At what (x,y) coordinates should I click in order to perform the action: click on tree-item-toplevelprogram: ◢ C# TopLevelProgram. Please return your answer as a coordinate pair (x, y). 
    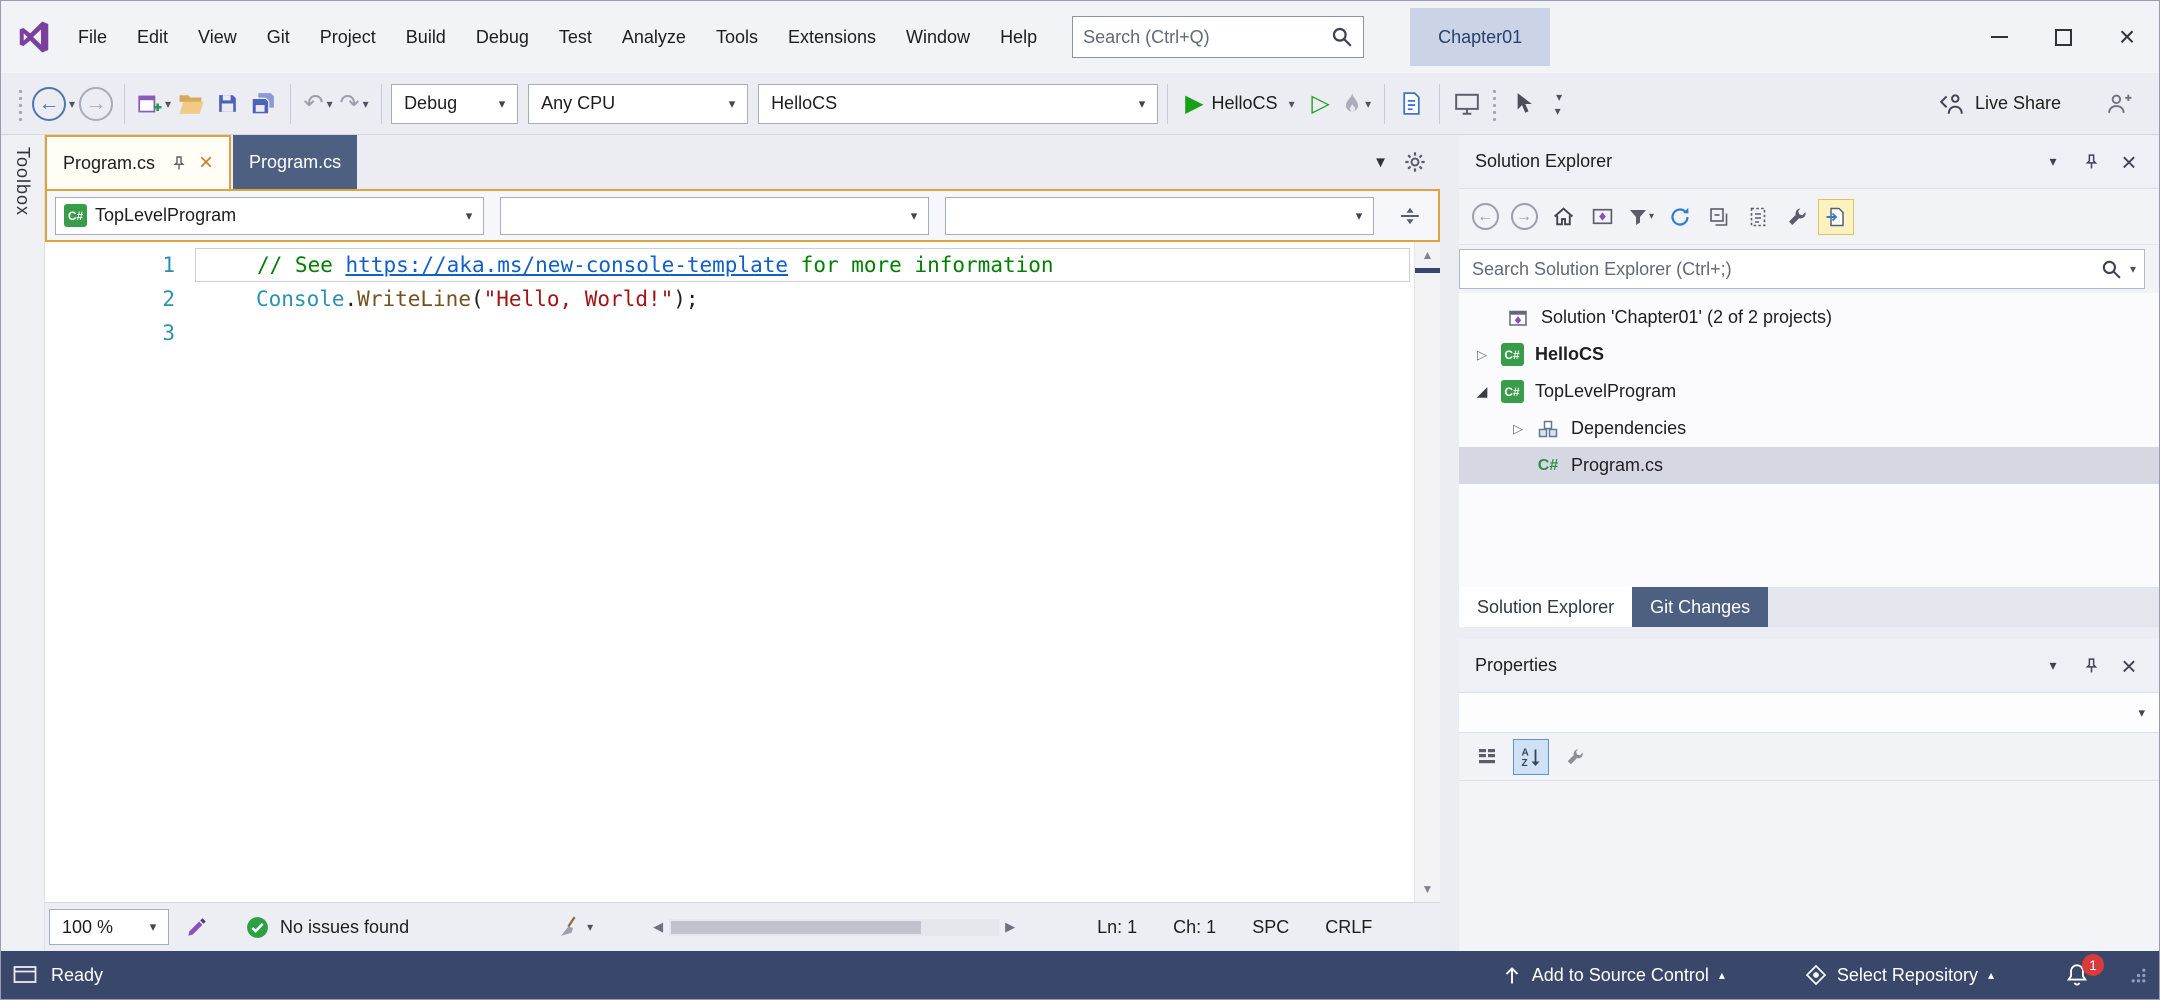
    Looking at the image, I should click on (1809, 391).